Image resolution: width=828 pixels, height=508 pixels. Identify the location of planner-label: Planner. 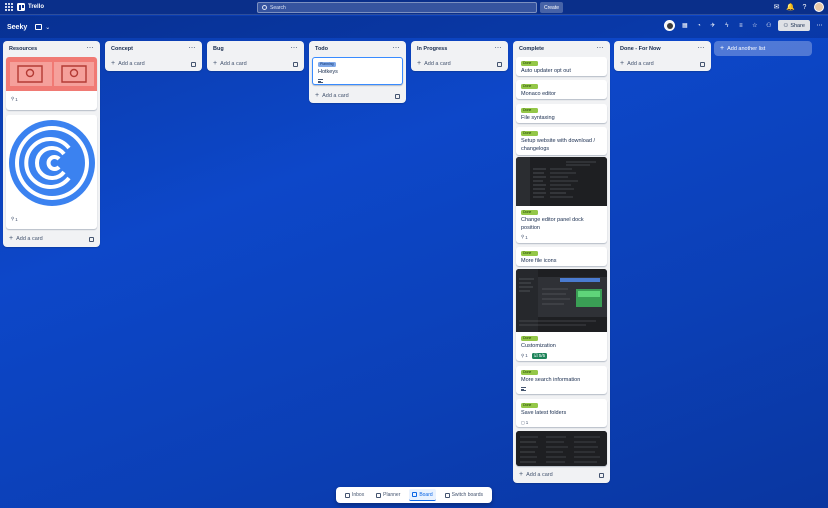
(392, 495).